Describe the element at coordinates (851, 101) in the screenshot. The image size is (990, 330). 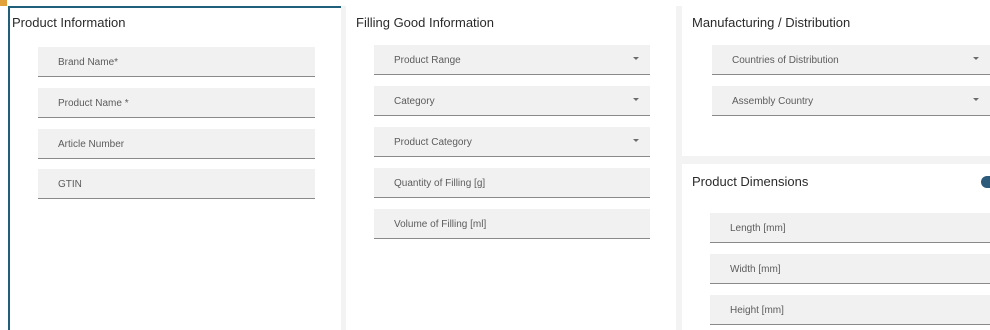
I see `assembly-country-dropdown: Assembly Country` at that location.